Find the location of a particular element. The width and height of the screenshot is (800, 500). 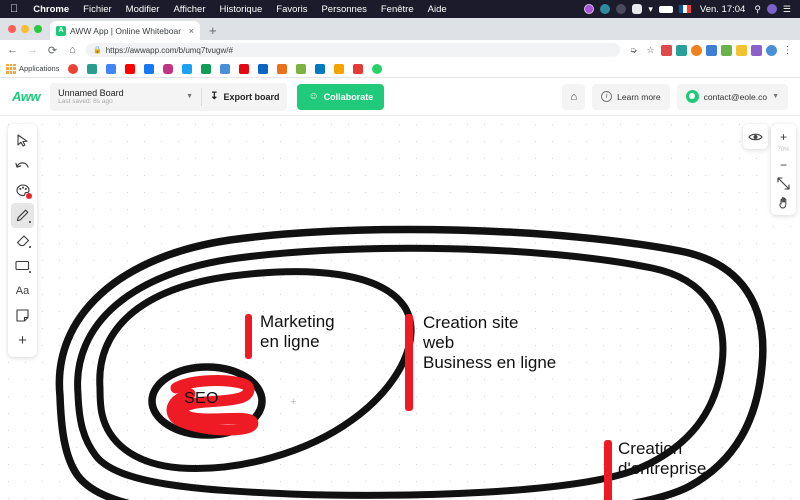

undo-tool is located at coordinates (22, 165).